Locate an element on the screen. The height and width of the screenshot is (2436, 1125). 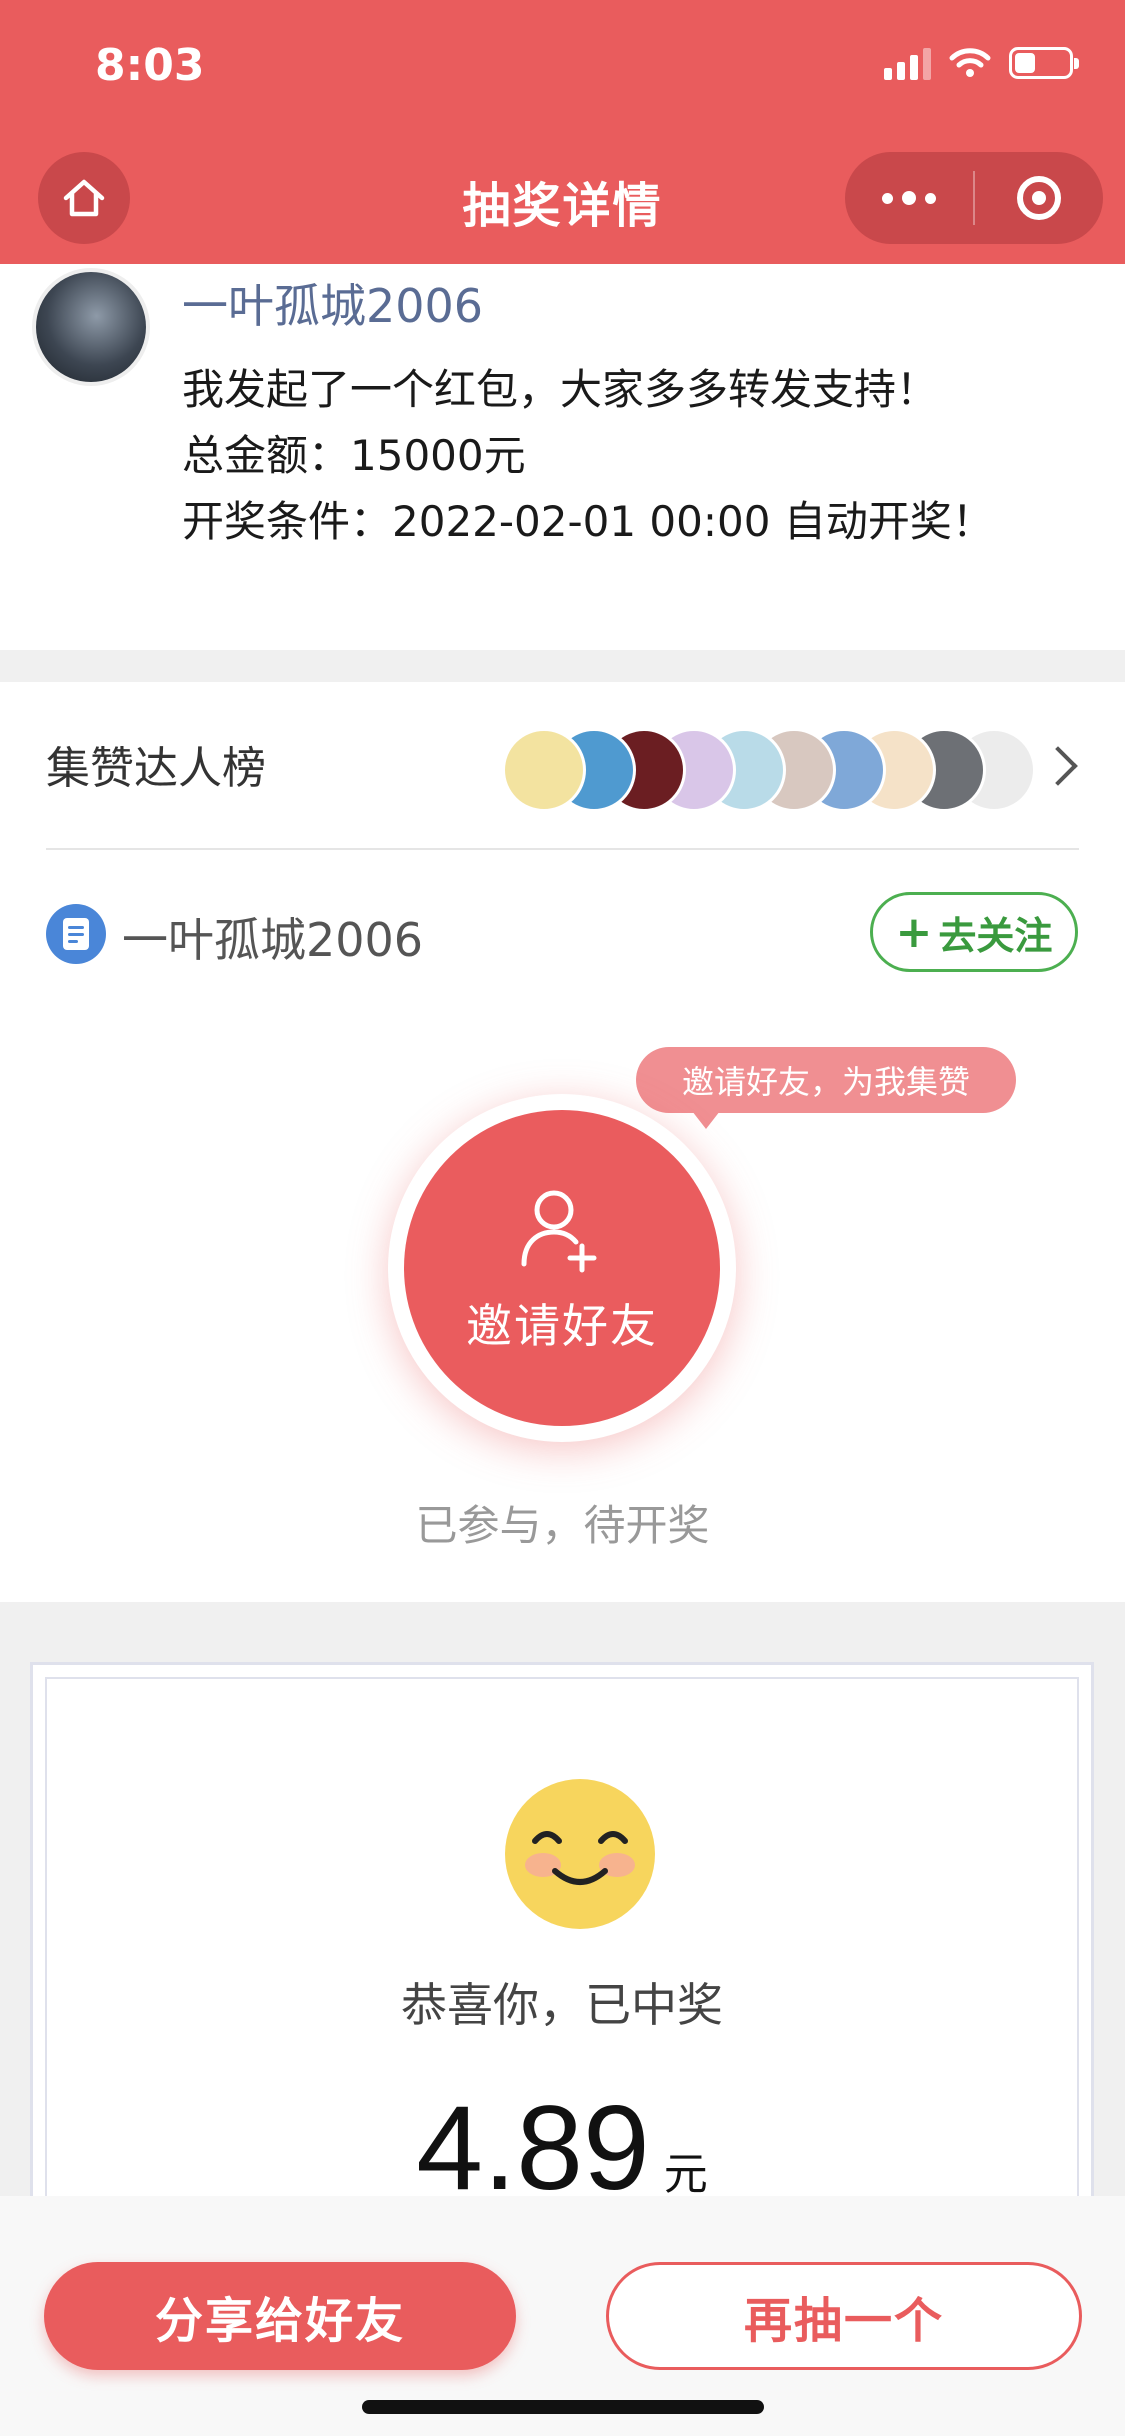
post-message: 我发起了一个红包，大家多多转发支持！ is located at coordinates (560, 389).